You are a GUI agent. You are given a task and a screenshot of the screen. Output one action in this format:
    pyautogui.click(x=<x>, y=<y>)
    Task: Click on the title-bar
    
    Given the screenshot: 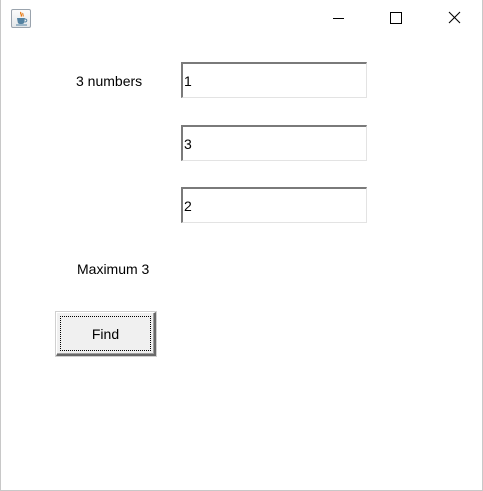 What is the action you would take?
    pyautogui.click(x=241, y=18)
    